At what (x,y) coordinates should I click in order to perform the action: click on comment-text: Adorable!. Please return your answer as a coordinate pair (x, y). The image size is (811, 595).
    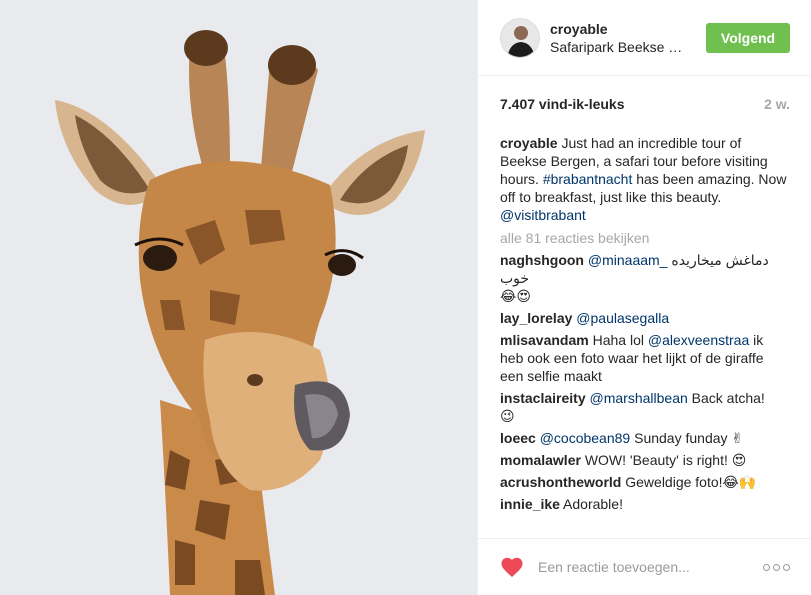
    Looking at the image, I should click on (591, 504).